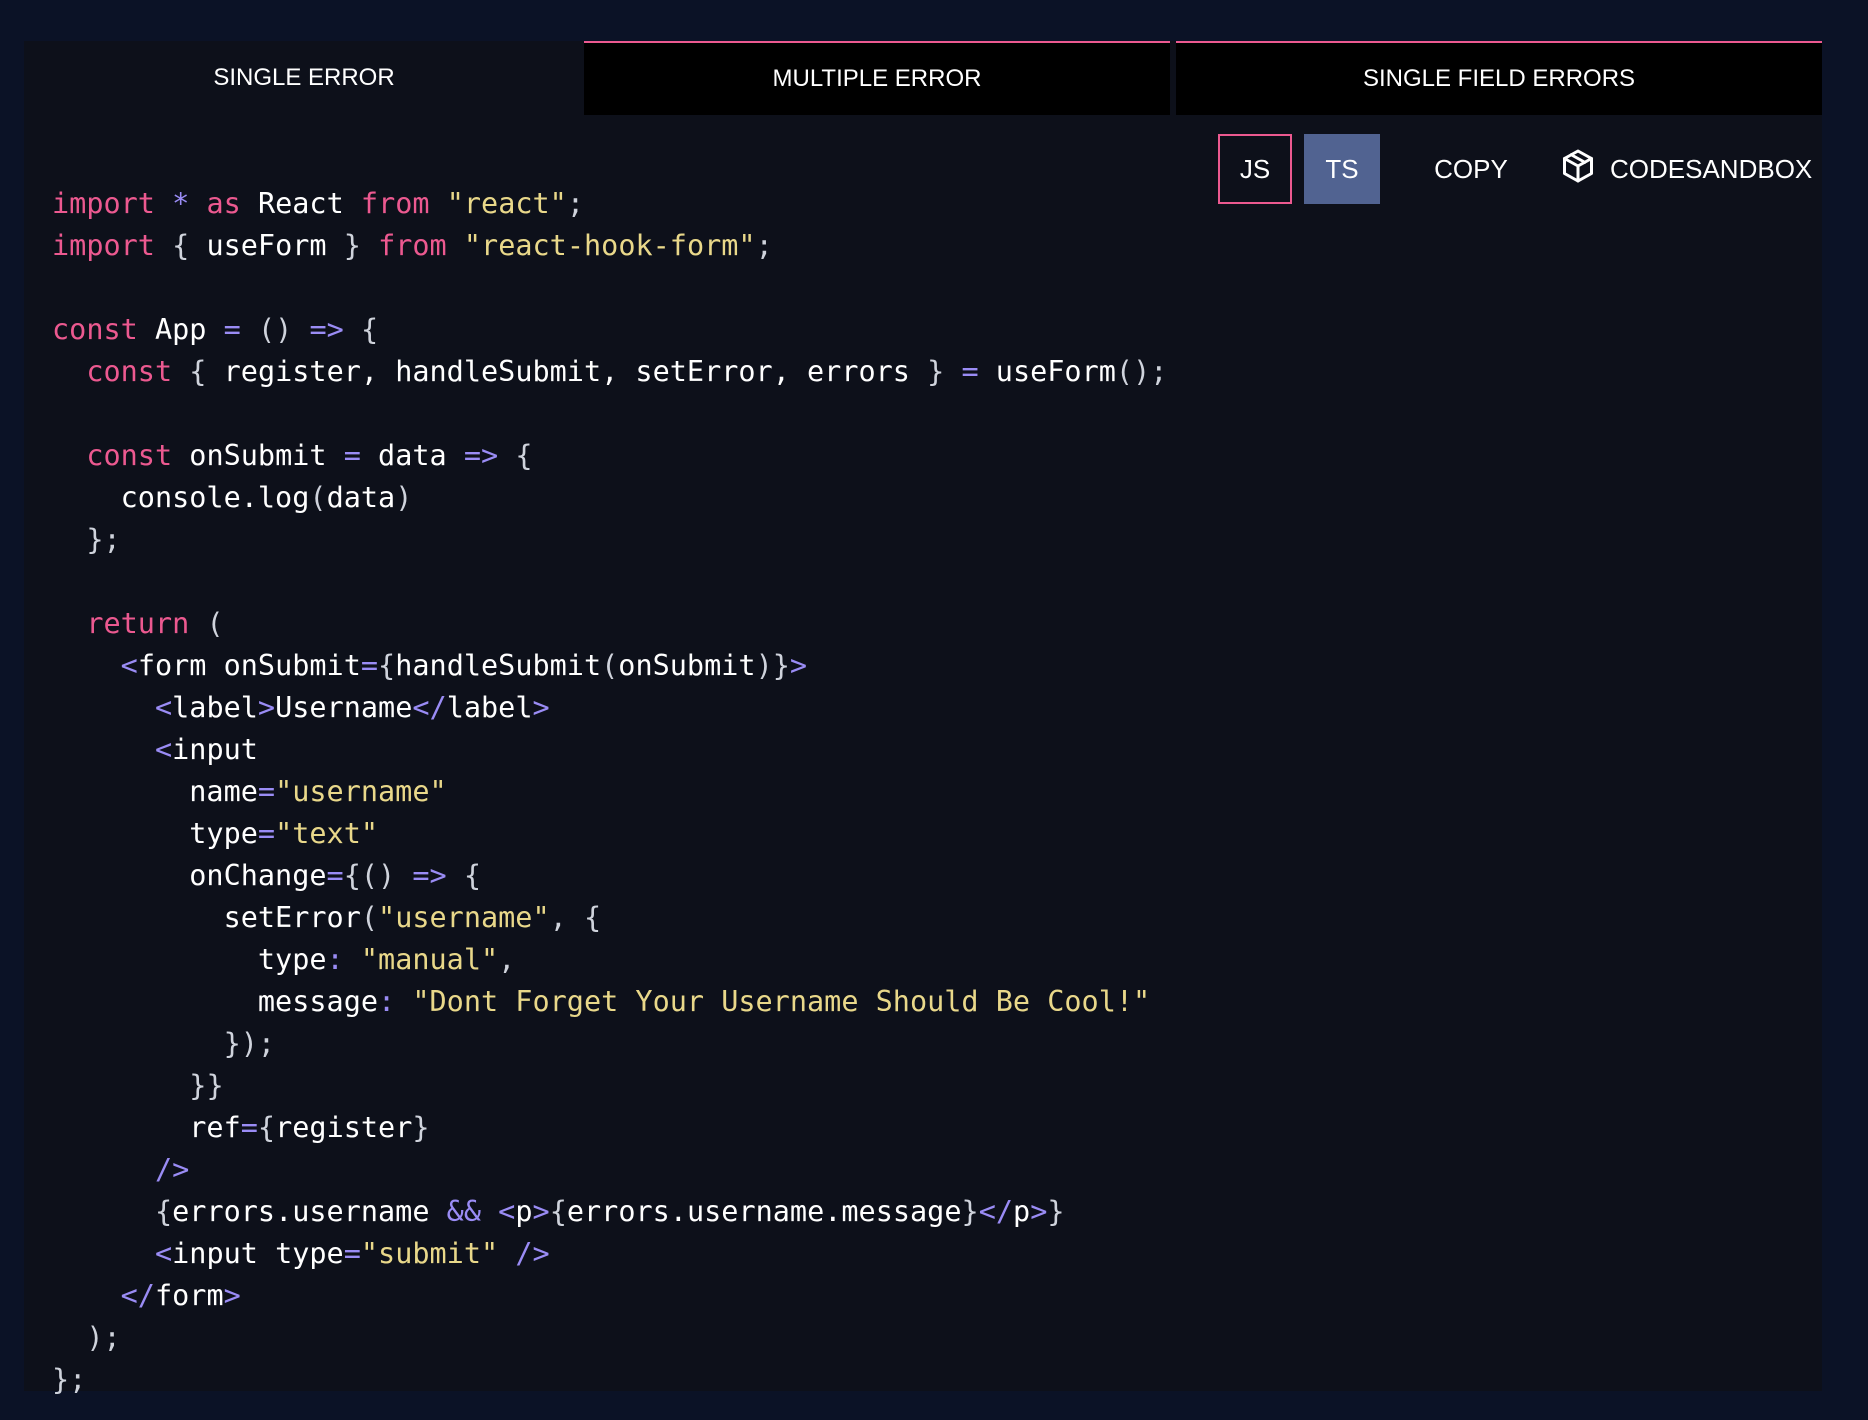  Describe the element at coordinates (181, 203) in the screenshot. I see `code-token: *` at that location.